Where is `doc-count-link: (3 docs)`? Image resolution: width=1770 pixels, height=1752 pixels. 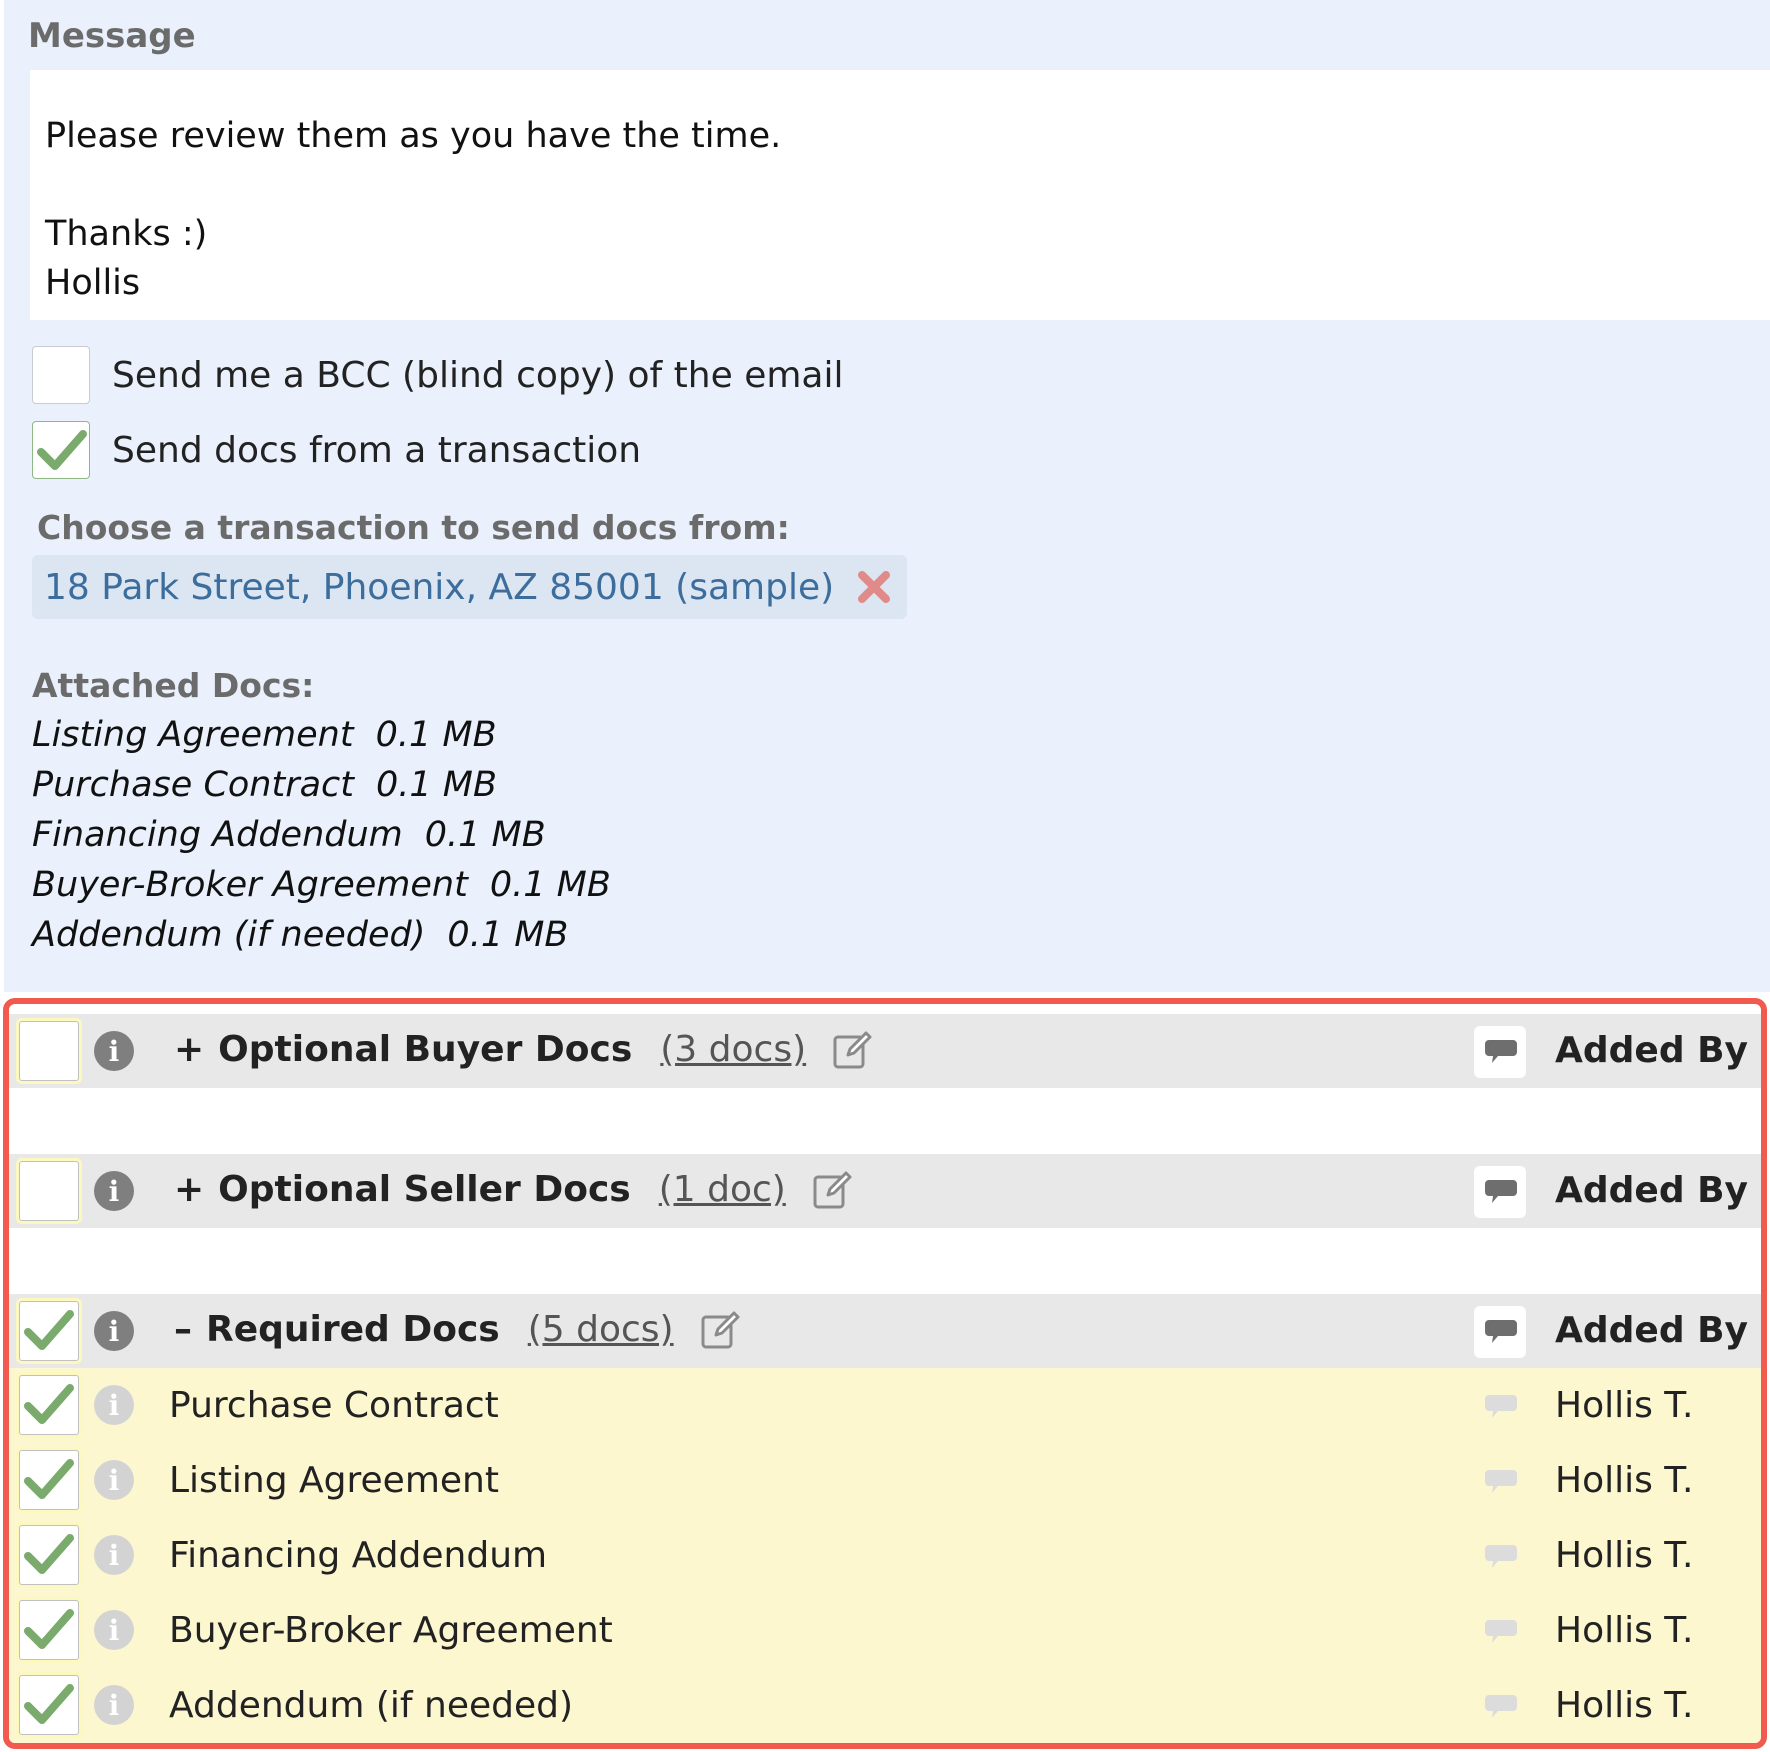
doc-count-link: (3 docs) is located at coordinates (733, 1049).